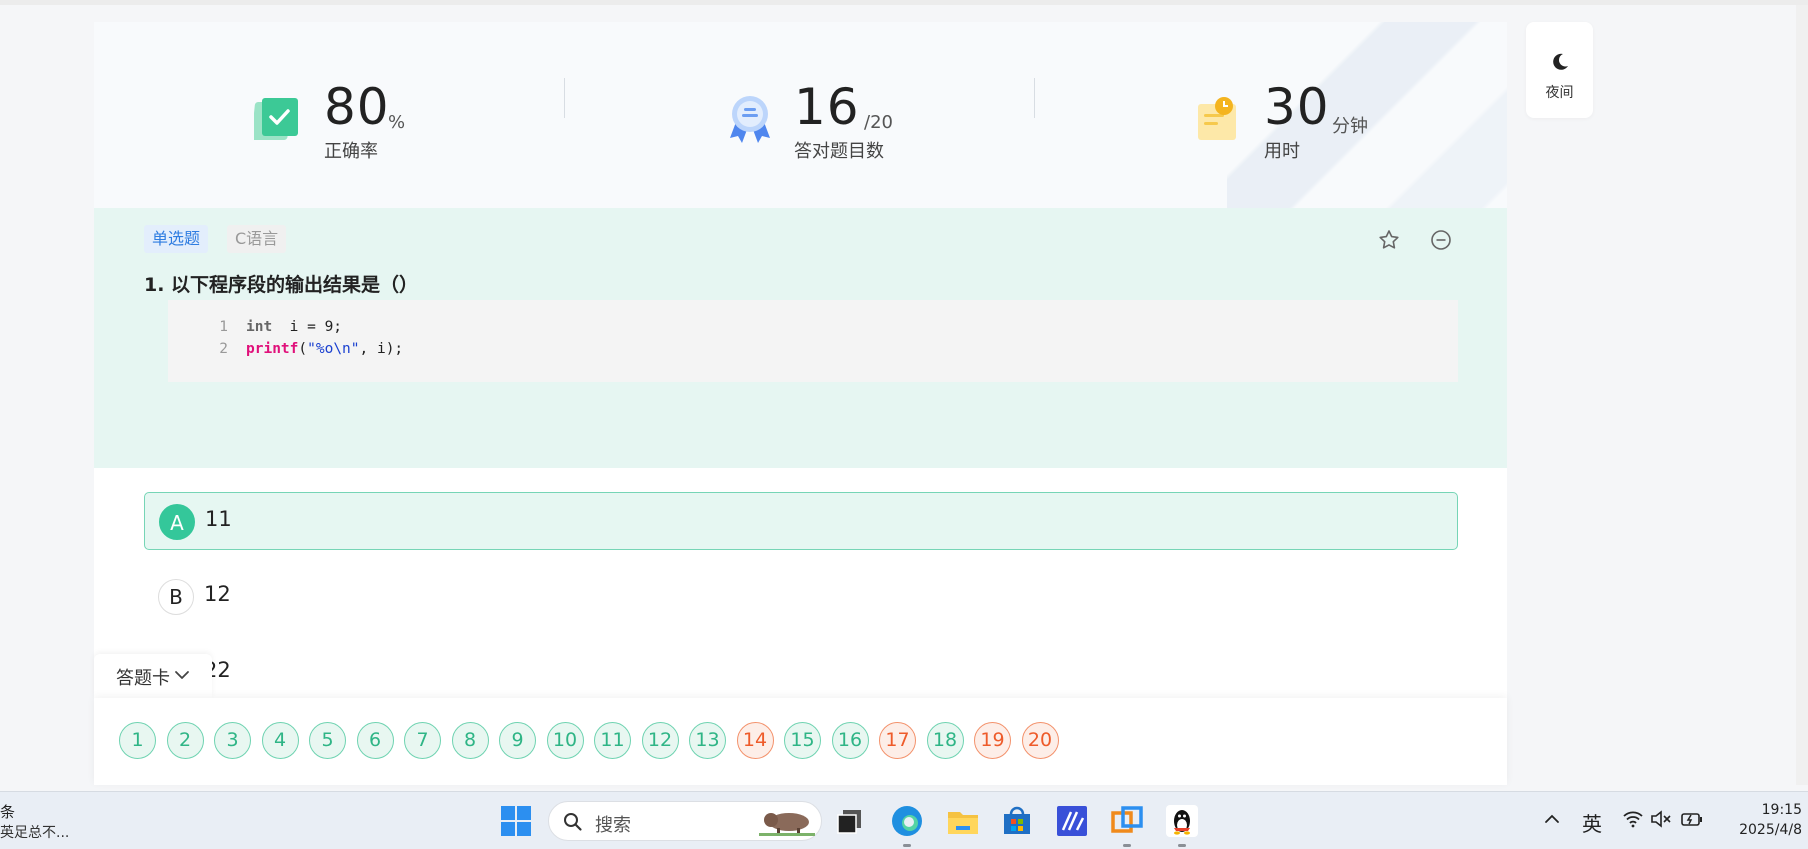 This screenshot has height=849, width=1808. I want to click on option-text: 12, so click(217, 594).